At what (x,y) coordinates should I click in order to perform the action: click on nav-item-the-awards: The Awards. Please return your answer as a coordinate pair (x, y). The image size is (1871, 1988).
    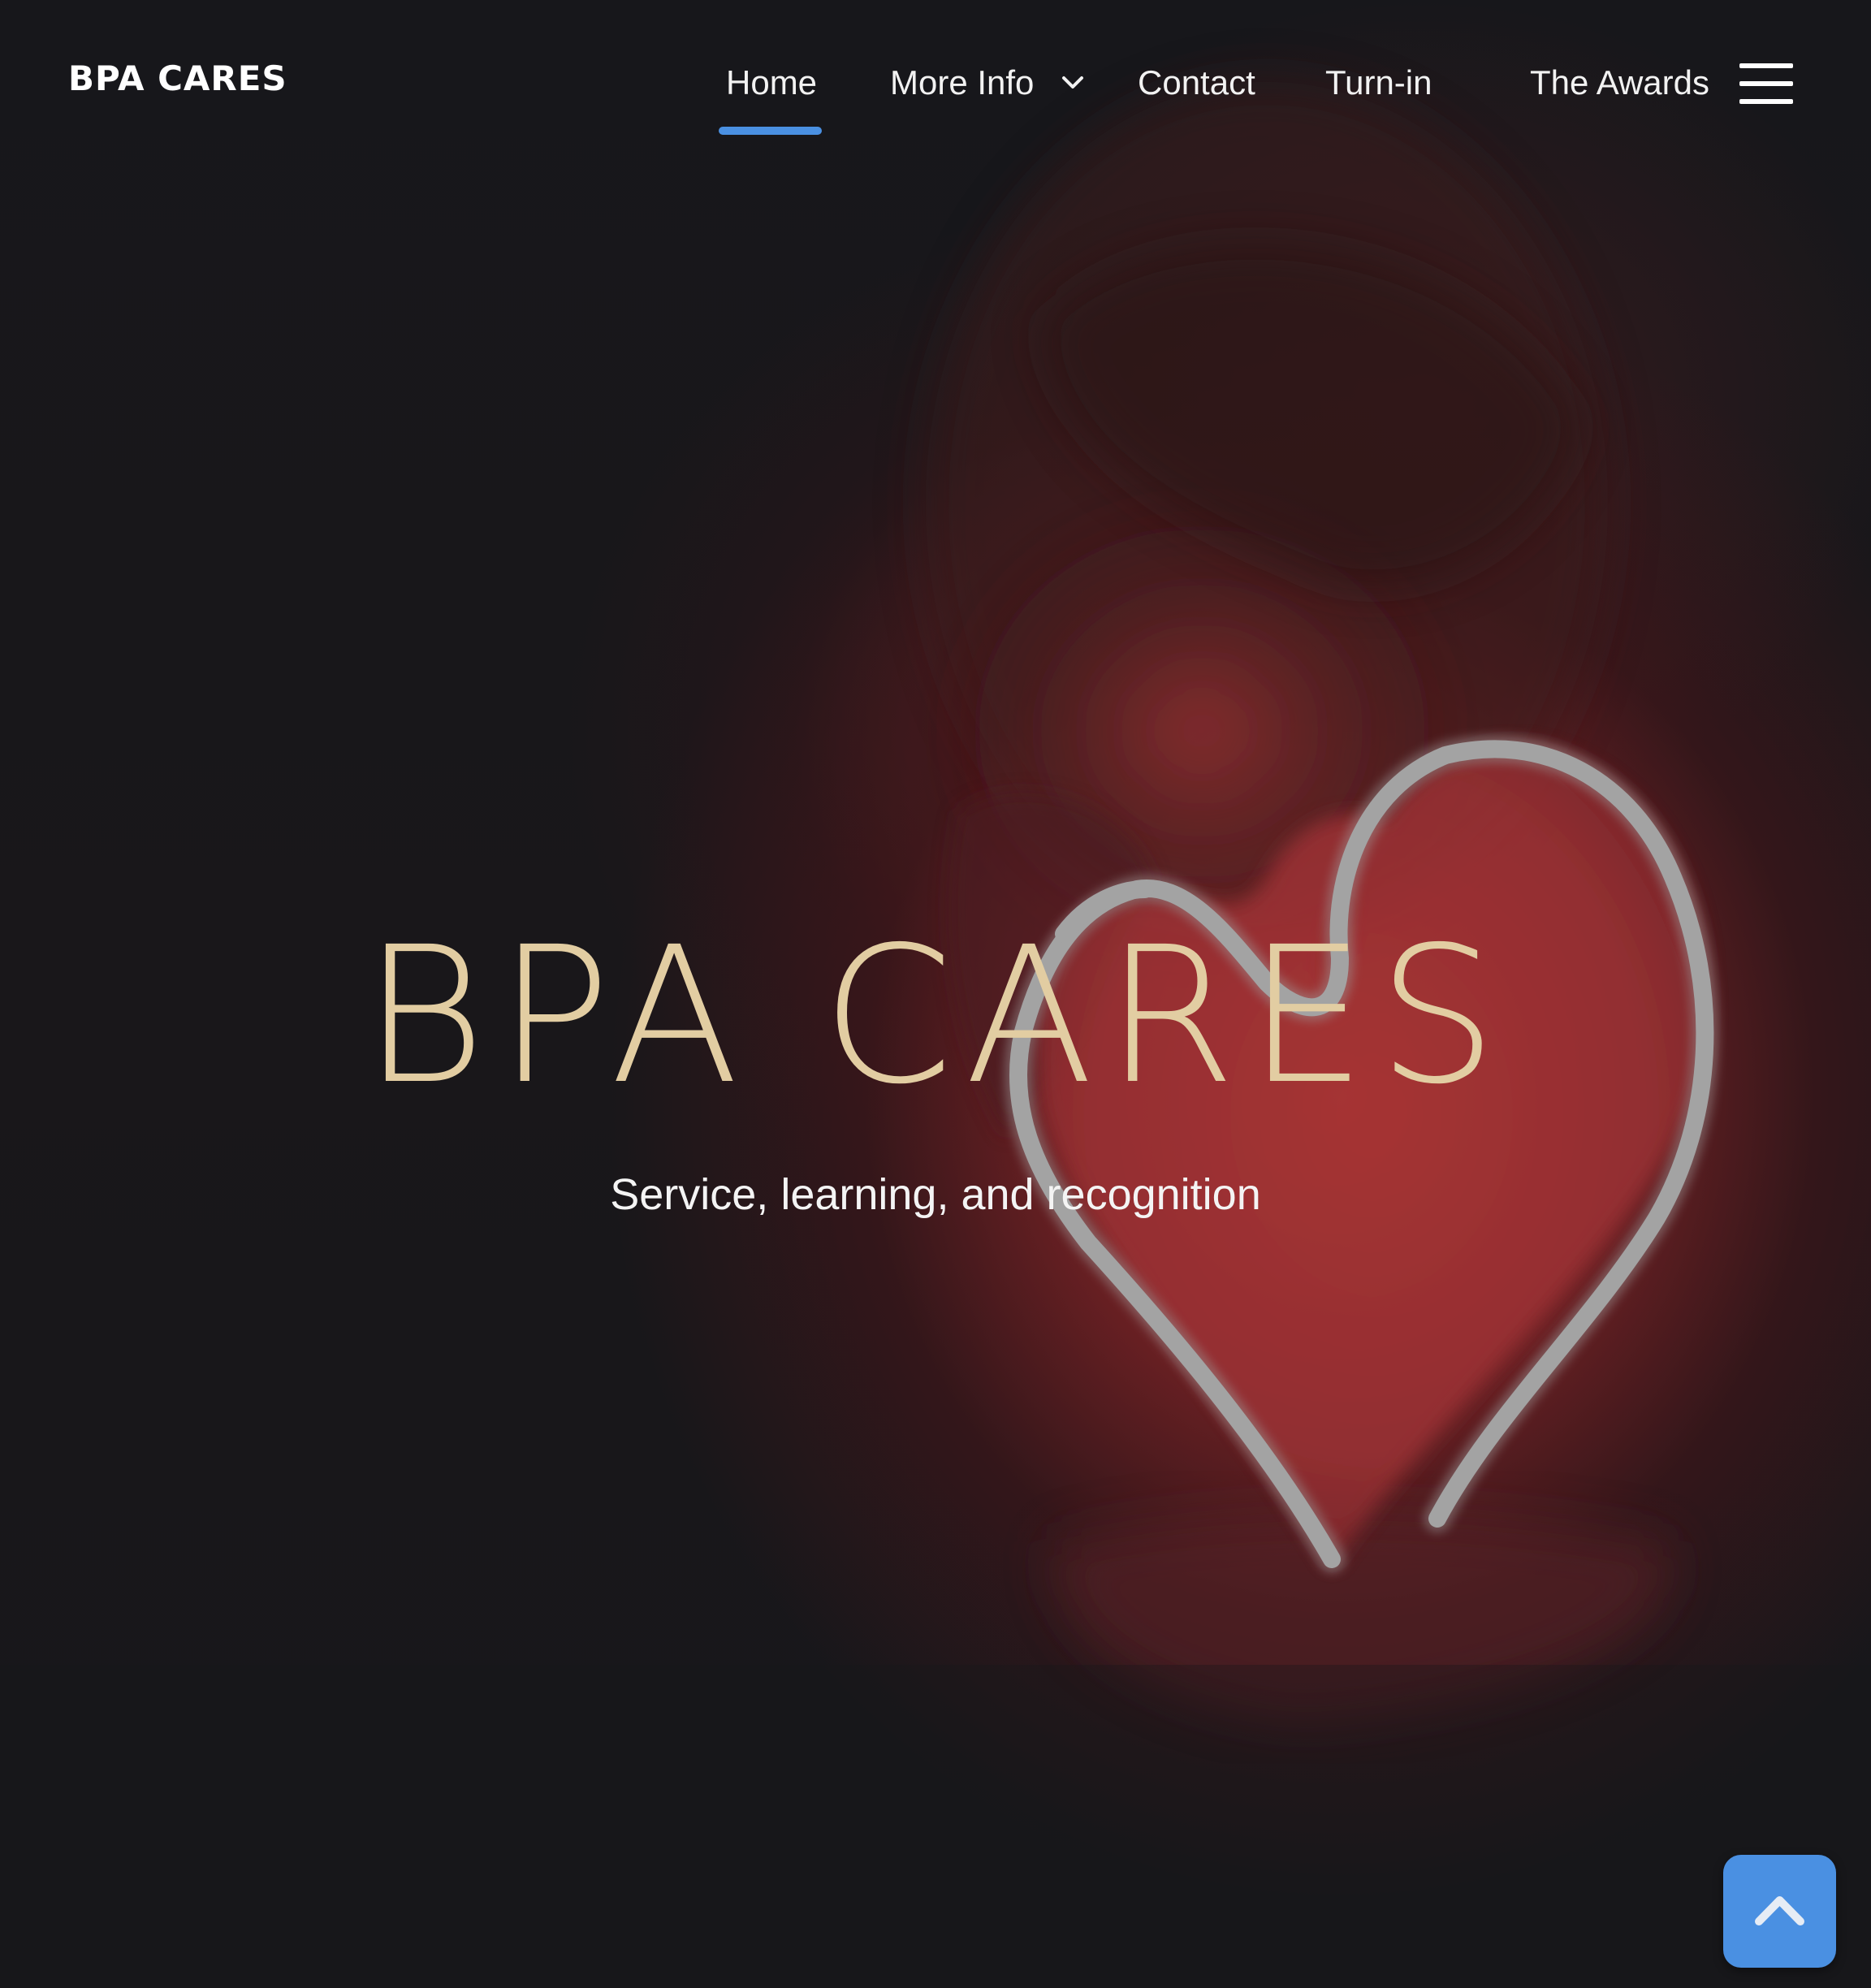
    Looking at the image, I should click on (1619, 82).